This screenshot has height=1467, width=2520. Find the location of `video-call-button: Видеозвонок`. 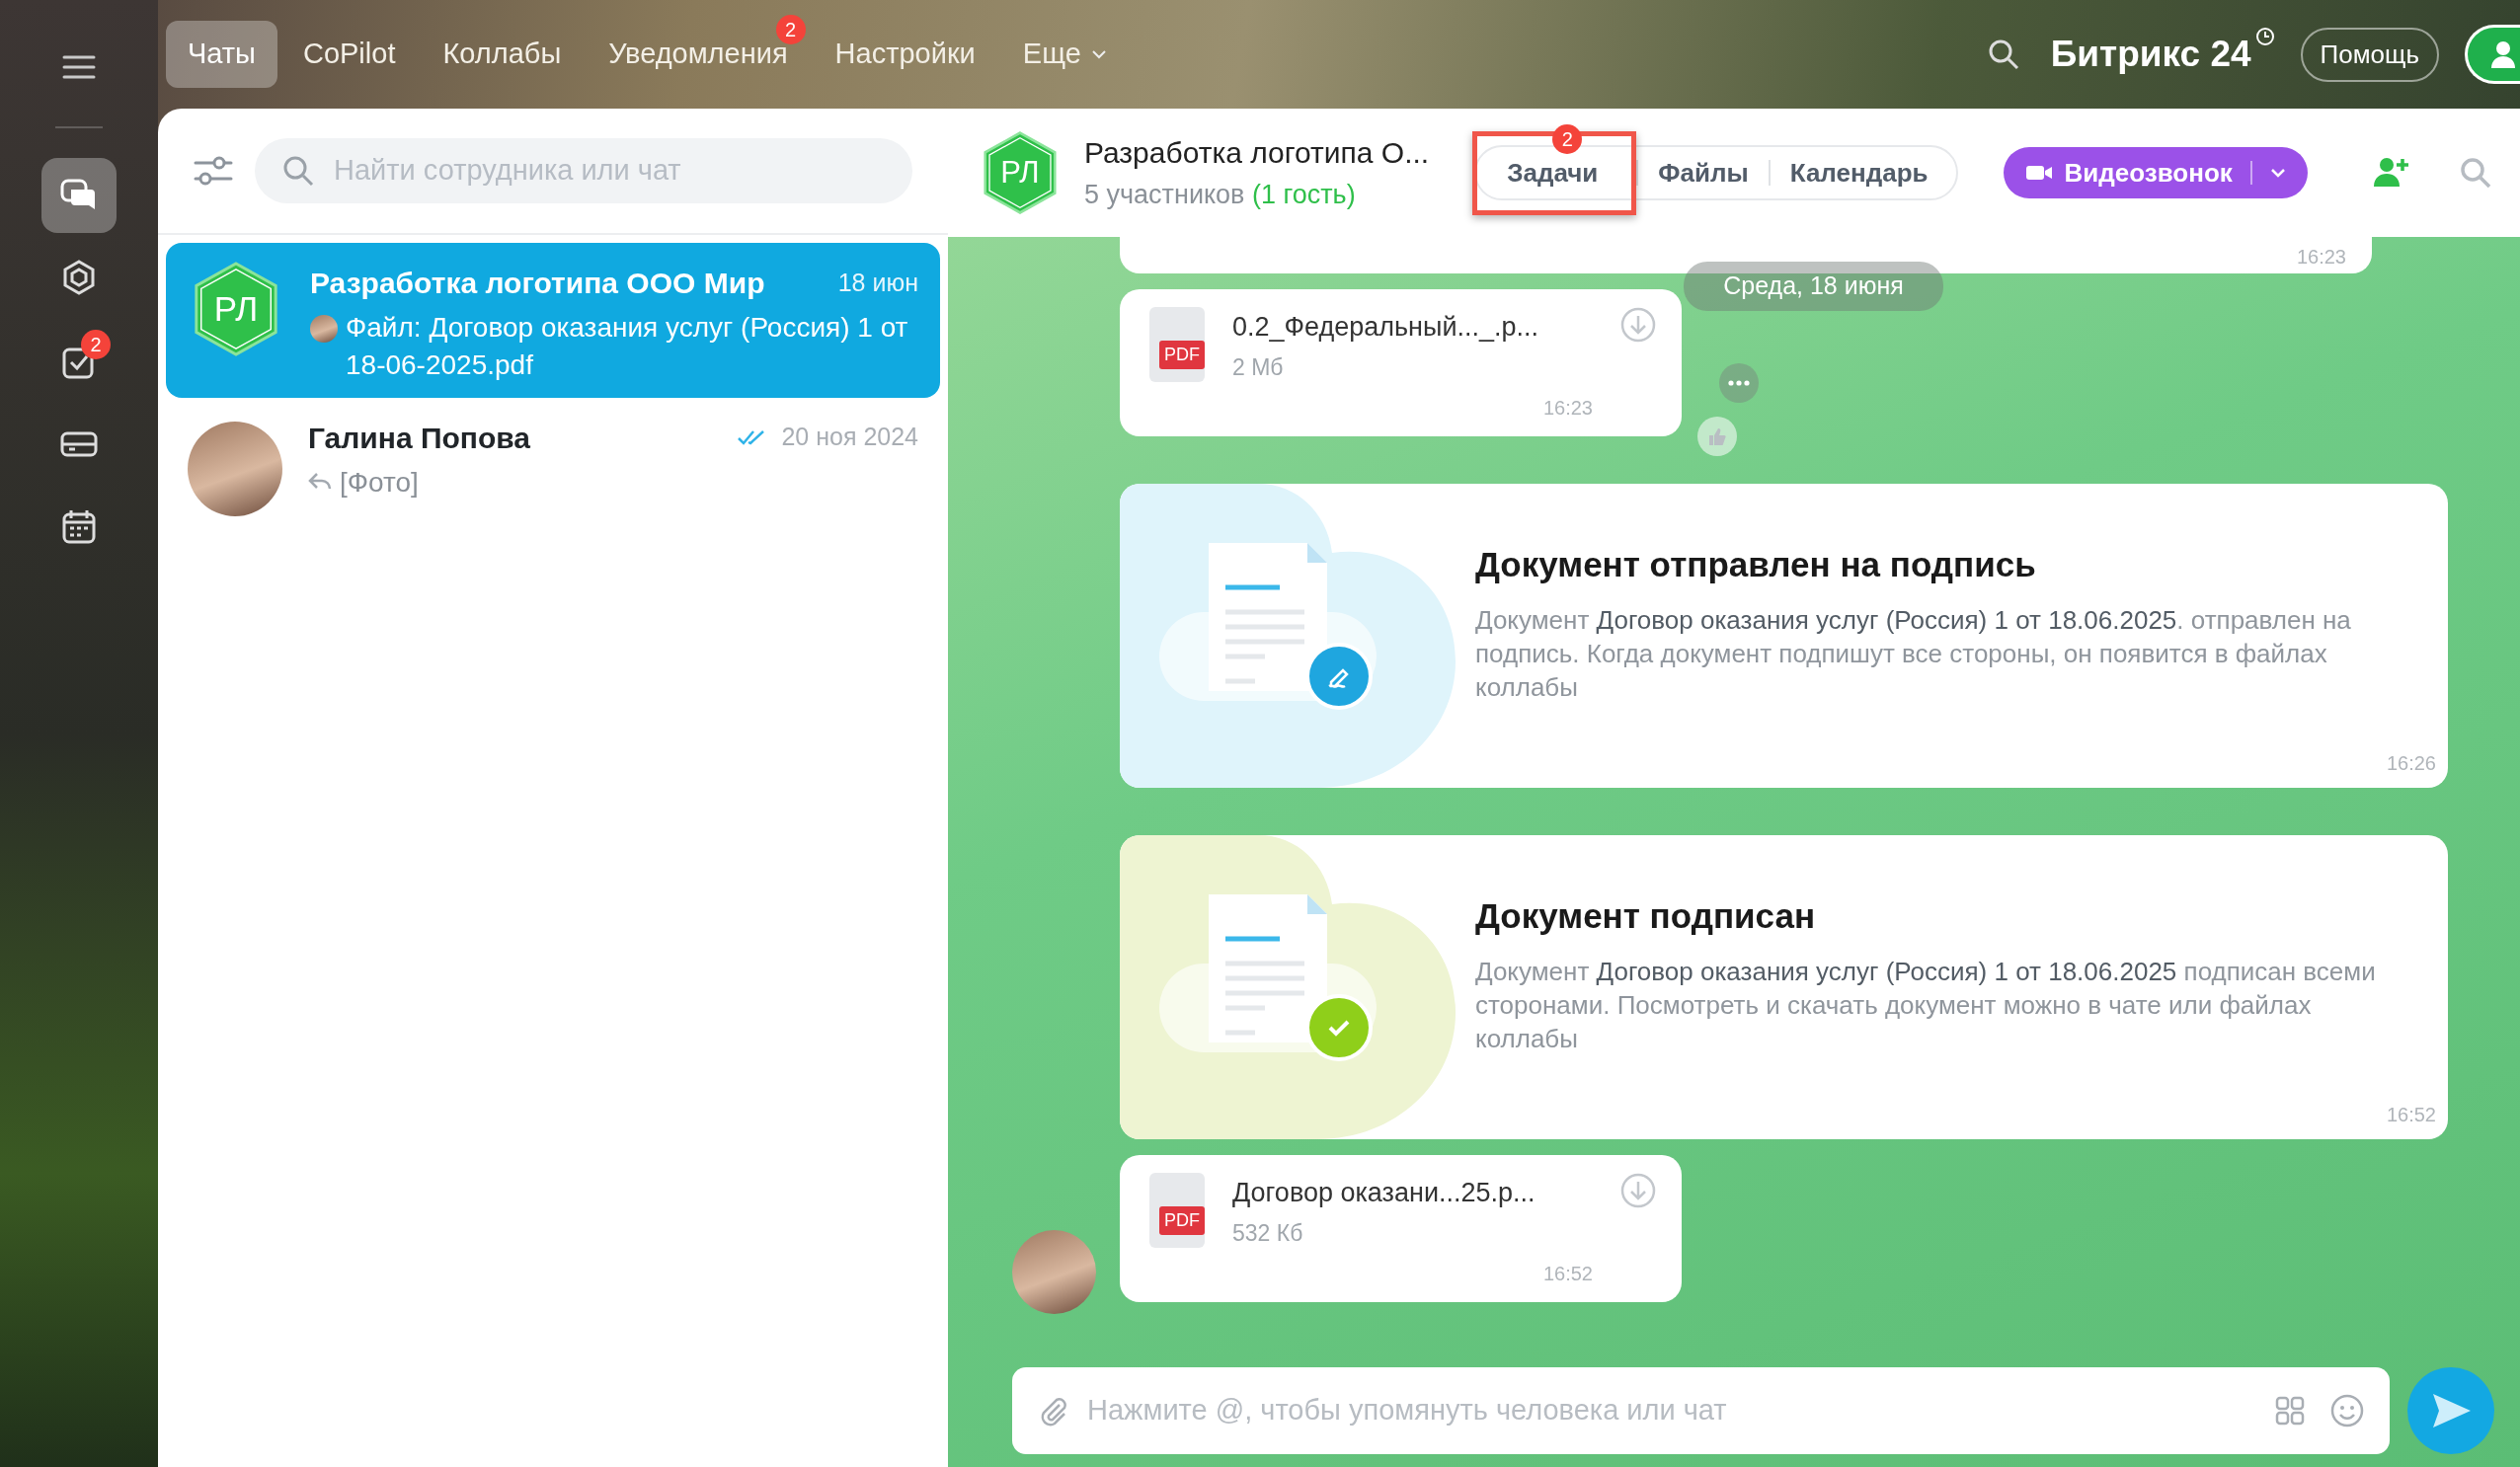

video-call-button: Видеозвонок is located at coordinates (2155, 172).